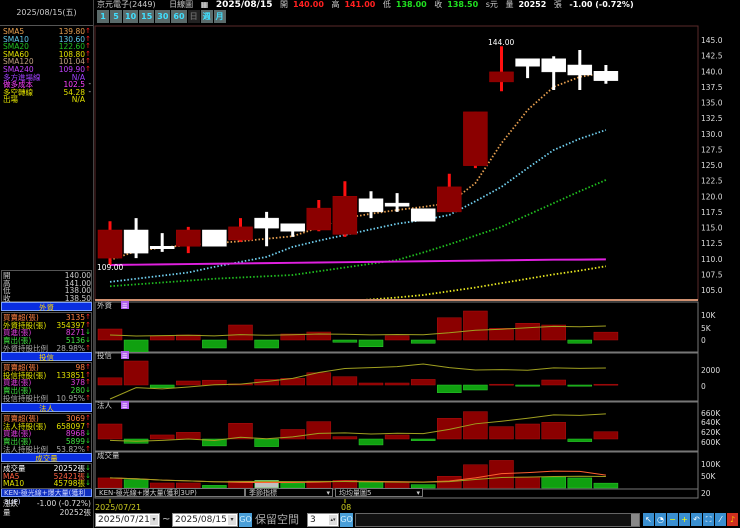  What do you see at coordinates (712, 228) in the screenshot?
I see `price-axis-label: 115.0` at bounding box center [712, 228].